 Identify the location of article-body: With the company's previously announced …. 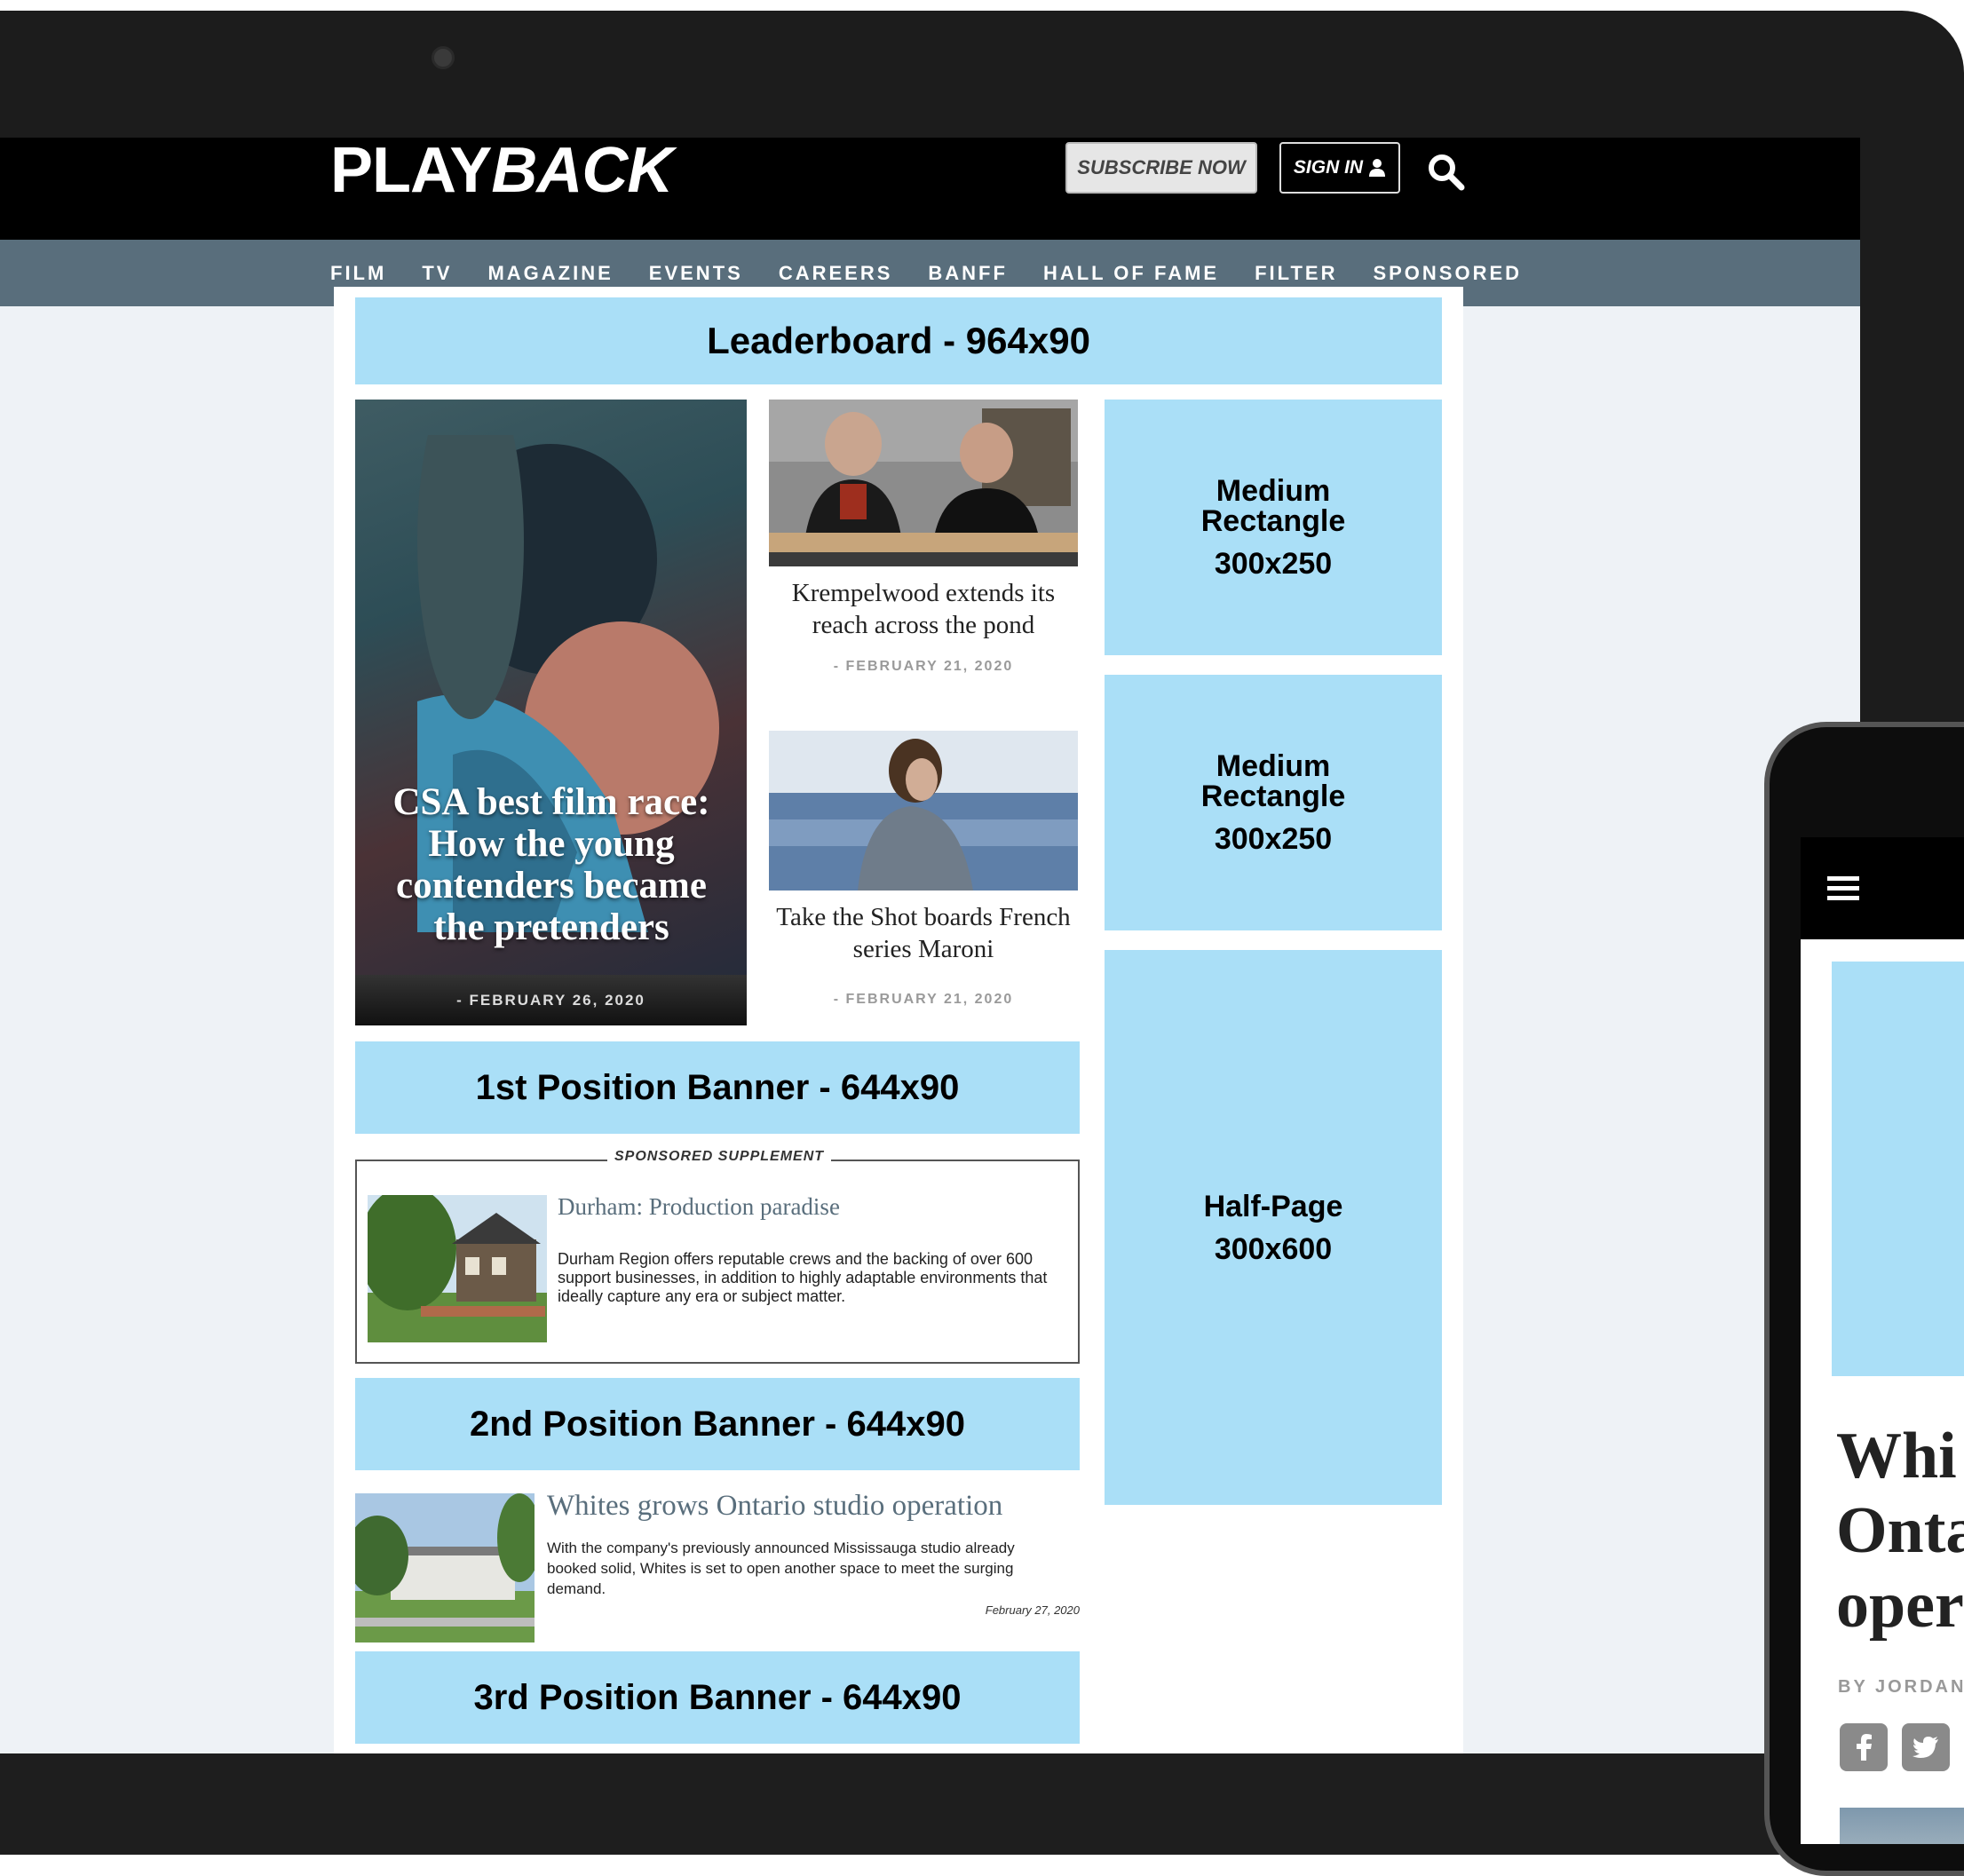
(781, 1568).